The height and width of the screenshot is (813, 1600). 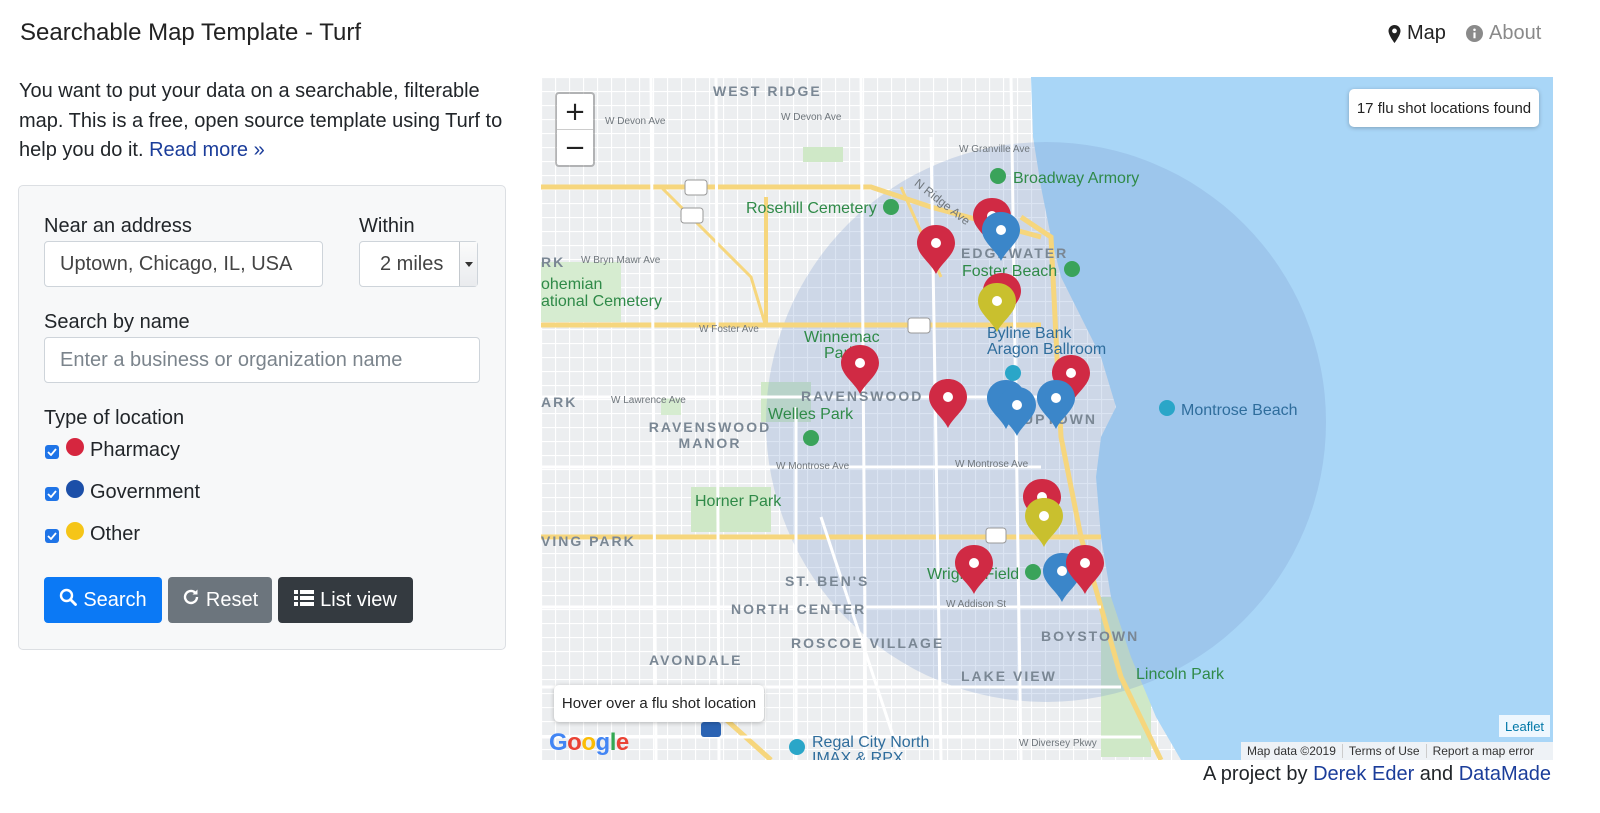 What do you see at coordinates (659, 703) in the screenshot?
I see `hover-hint: Hover over a flu shot location` at bounding box center [659, 703].